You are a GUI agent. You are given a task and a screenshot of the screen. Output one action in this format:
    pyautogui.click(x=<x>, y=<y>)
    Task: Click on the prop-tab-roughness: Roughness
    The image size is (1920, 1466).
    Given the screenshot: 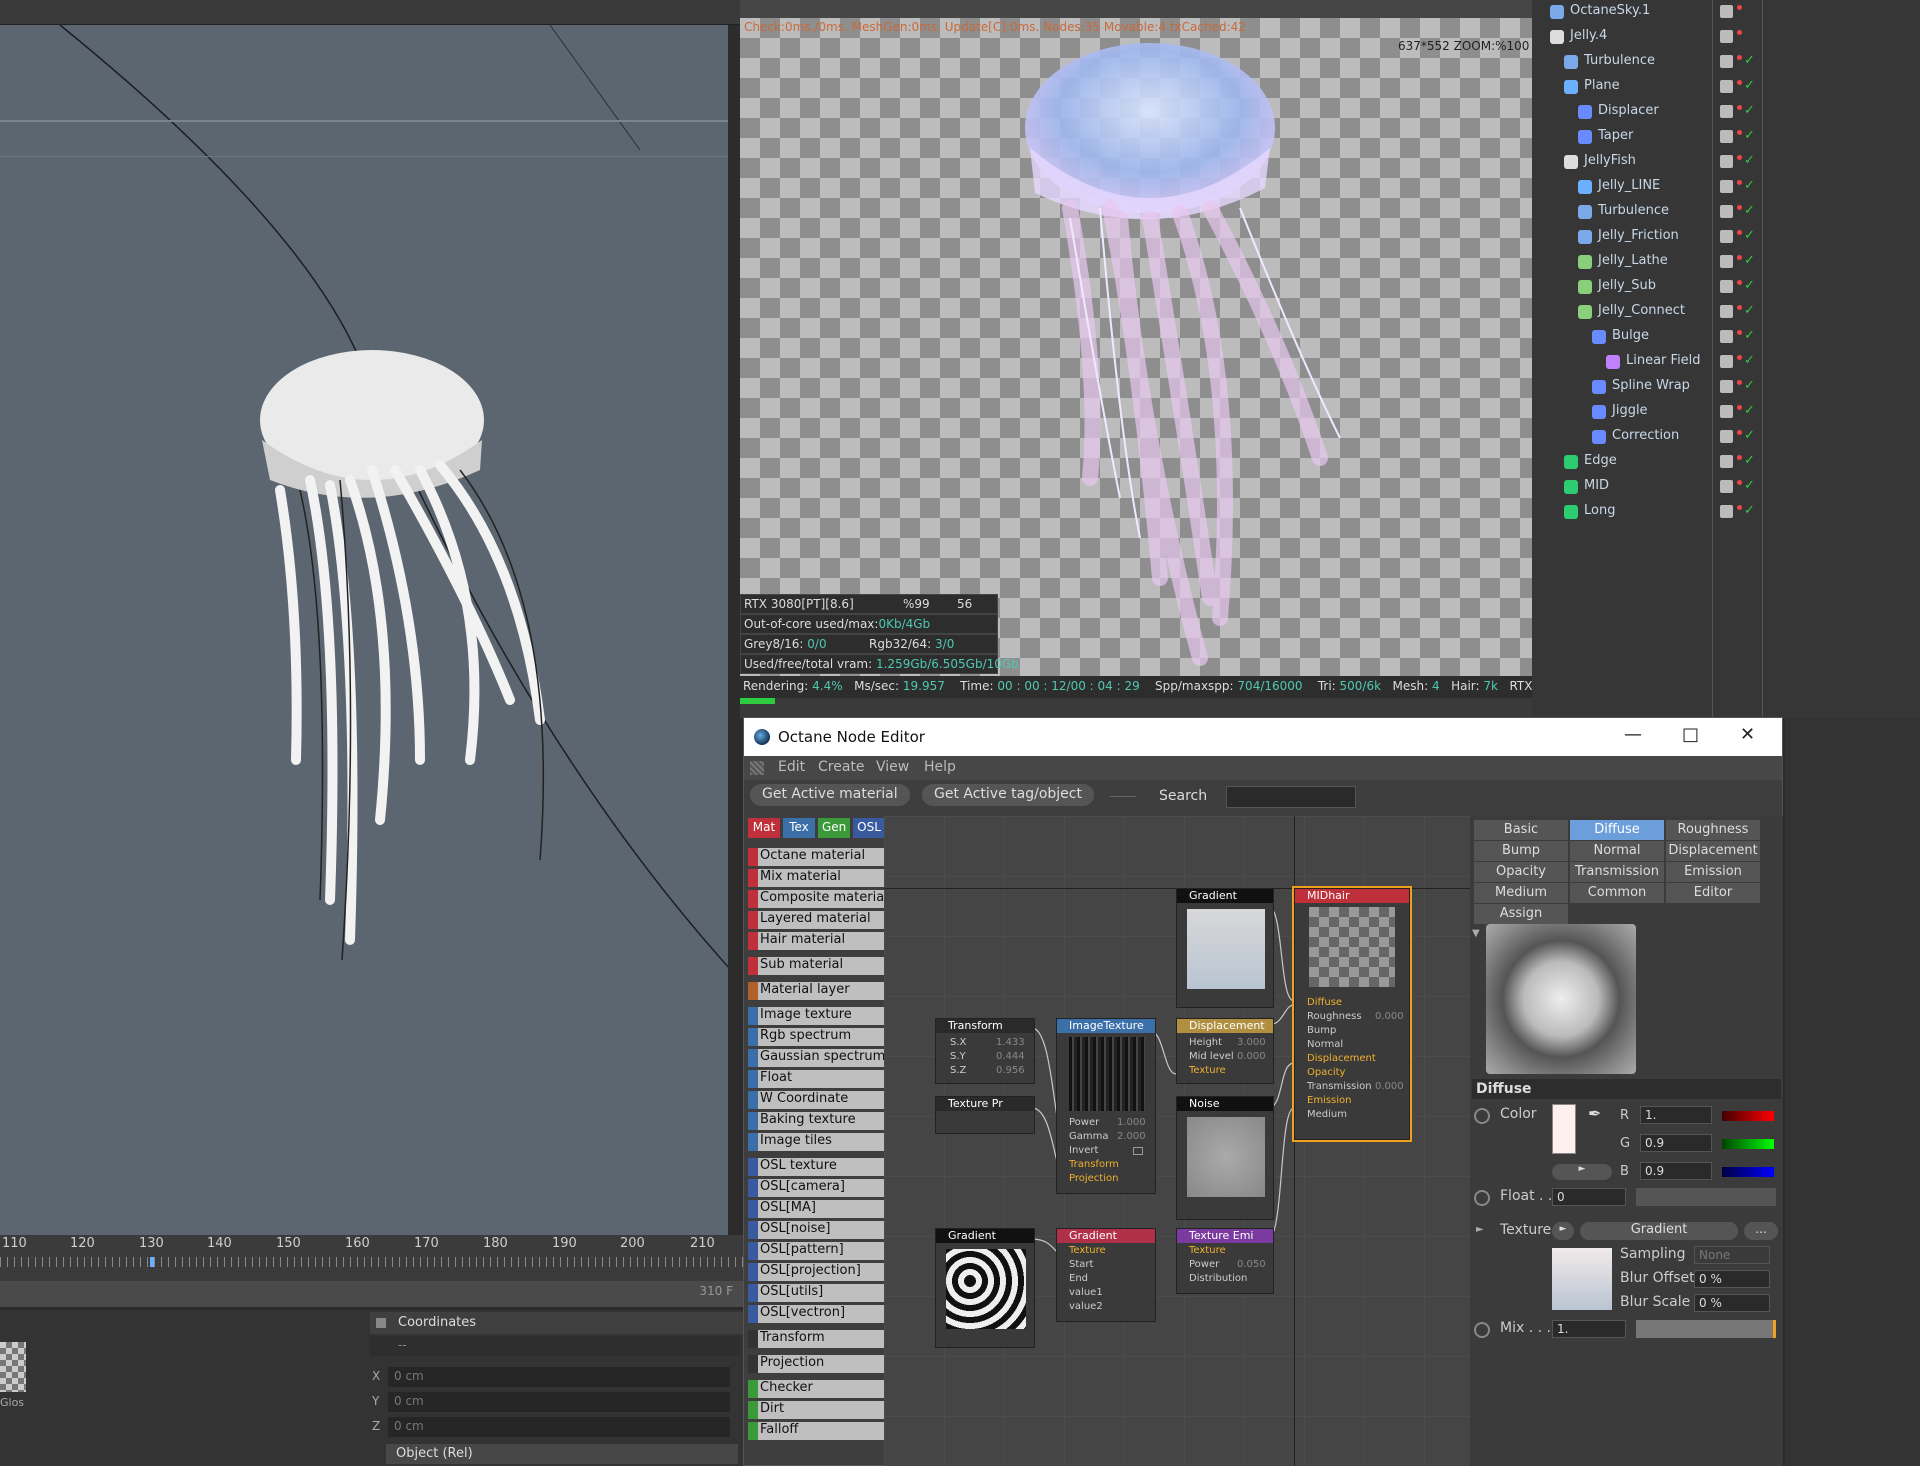 What is the action you would take?
    pyautogui.click(x=1713, y=830)
    